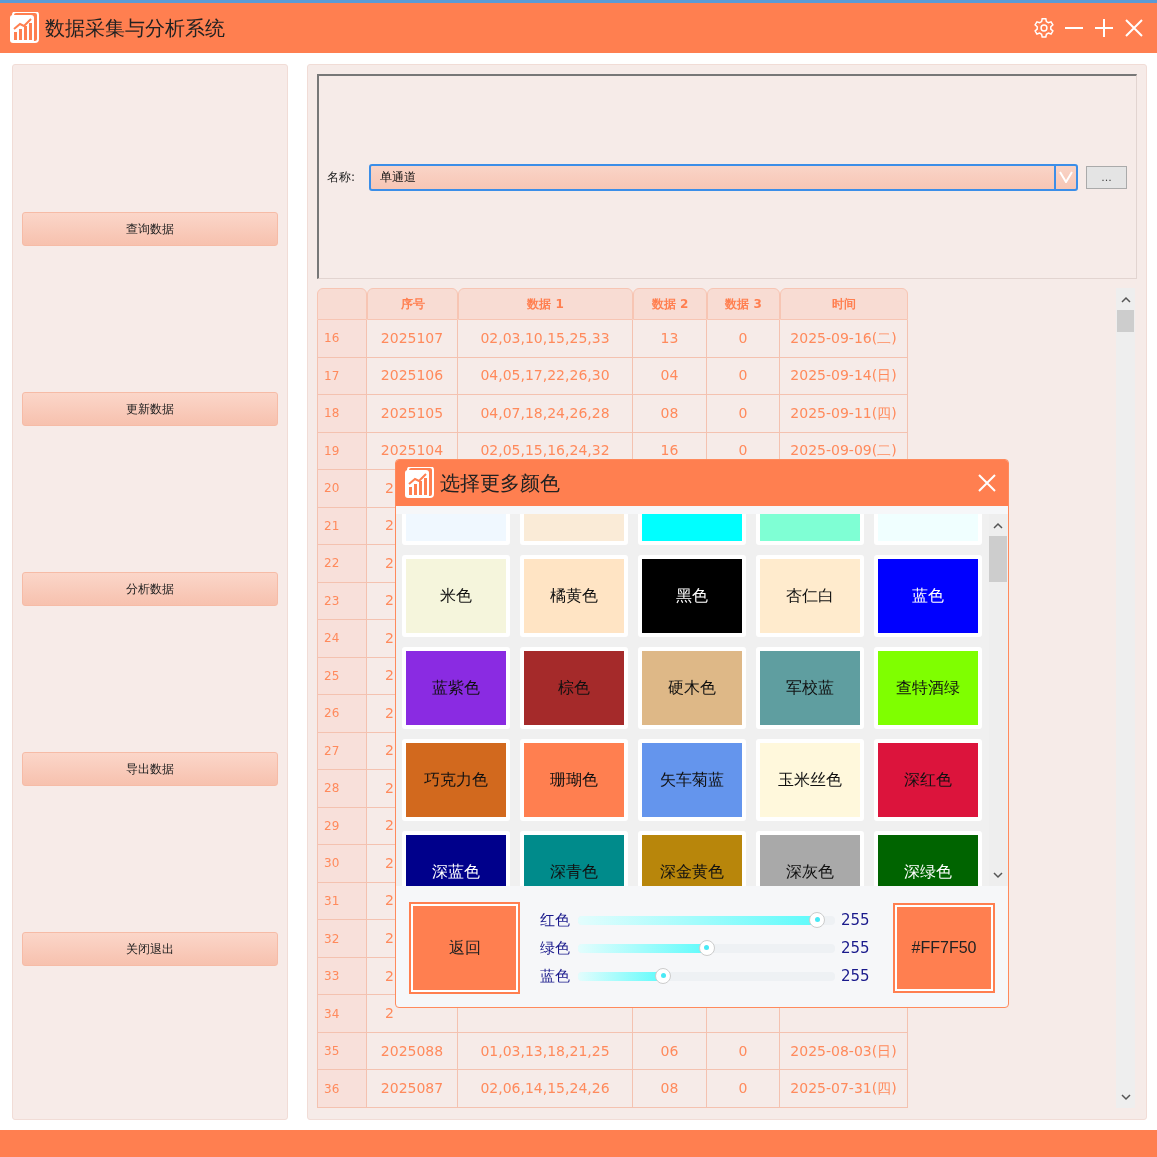 The image size is (1157, 1157). I want to click on settings-icon, so click(1044, 28).